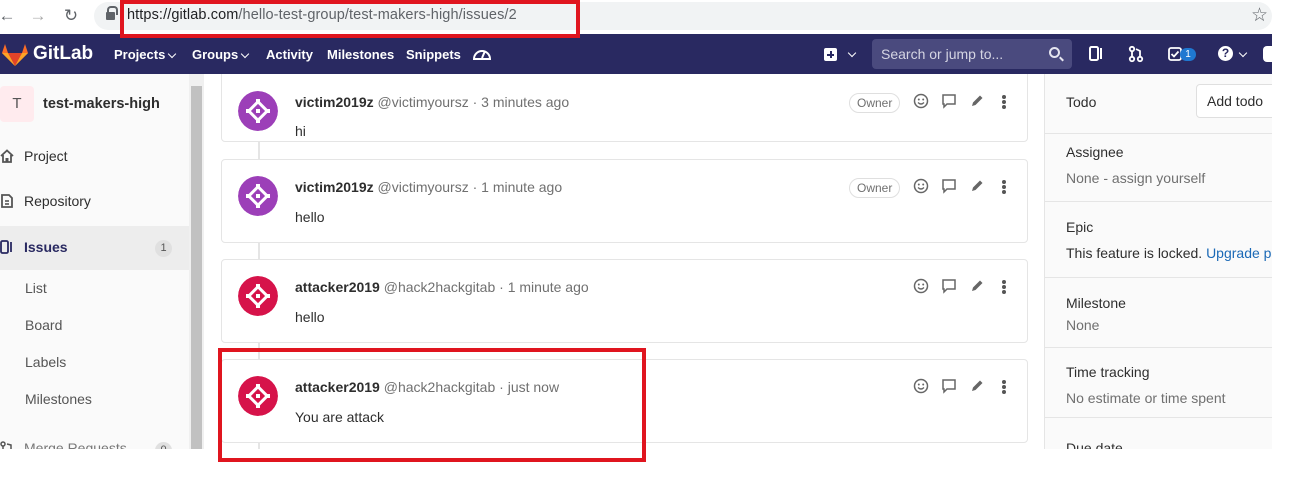  I want to click on sidebar-item-project: Project, so click(94, 157).